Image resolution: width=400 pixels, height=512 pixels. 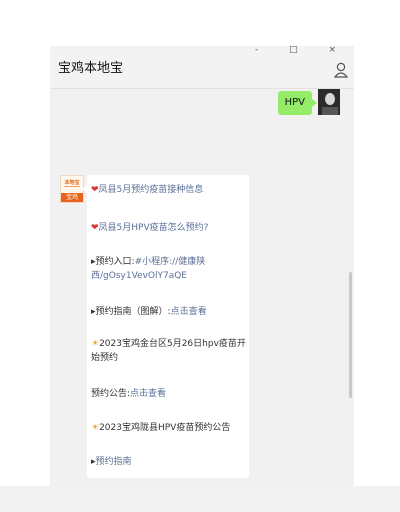 What do you see at coordinates (189, 312) in the screenshot?
I see `guide-link: 点击查看` at bounding box center [189, 312].